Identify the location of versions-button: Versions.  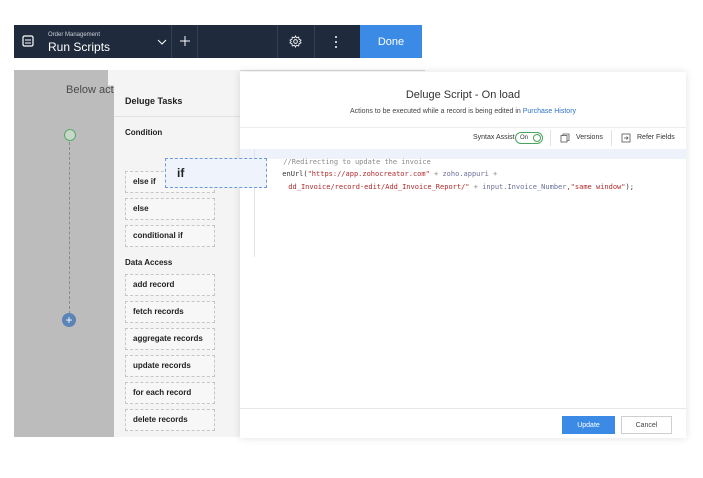
(589, 137).